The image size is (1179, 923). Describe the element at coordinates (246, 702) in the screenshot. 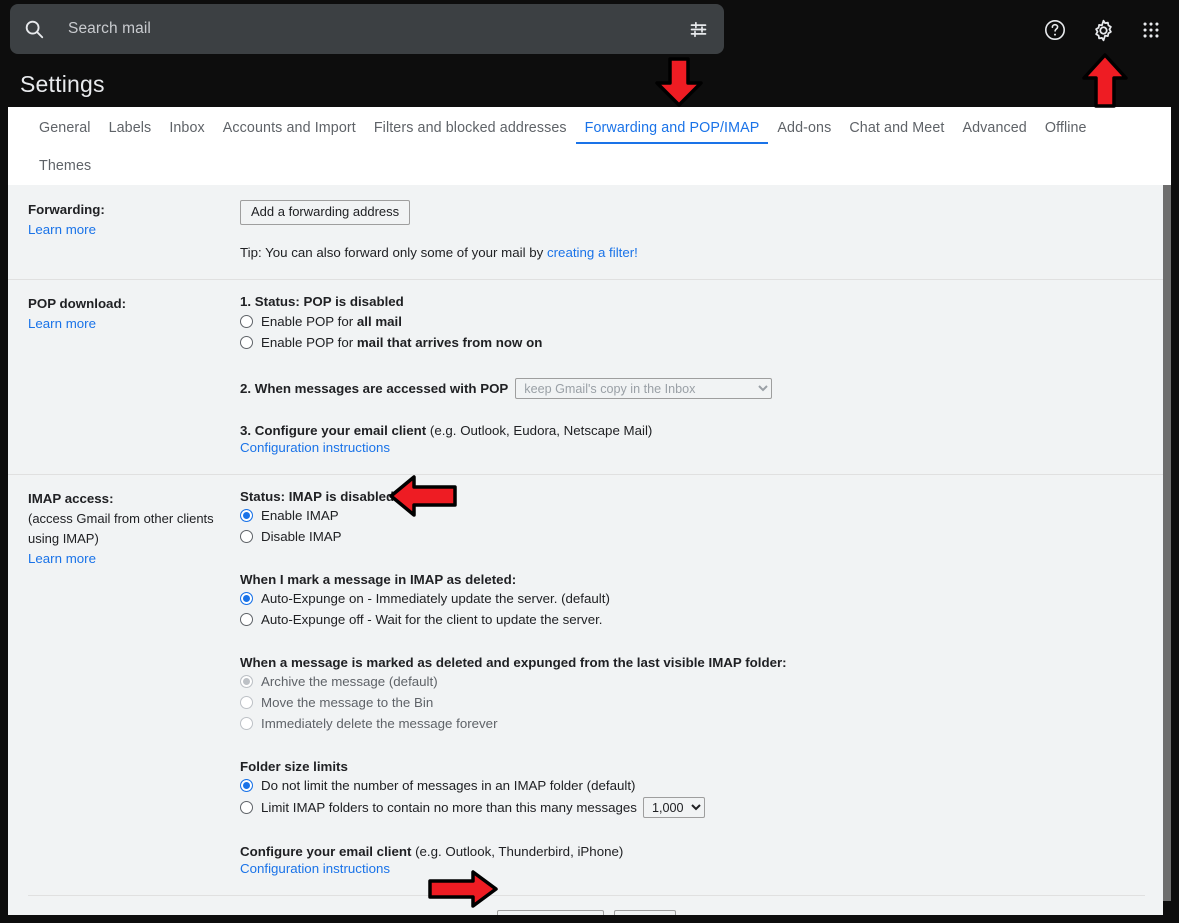

I see `imap-expunged-bin-radio` at that location.